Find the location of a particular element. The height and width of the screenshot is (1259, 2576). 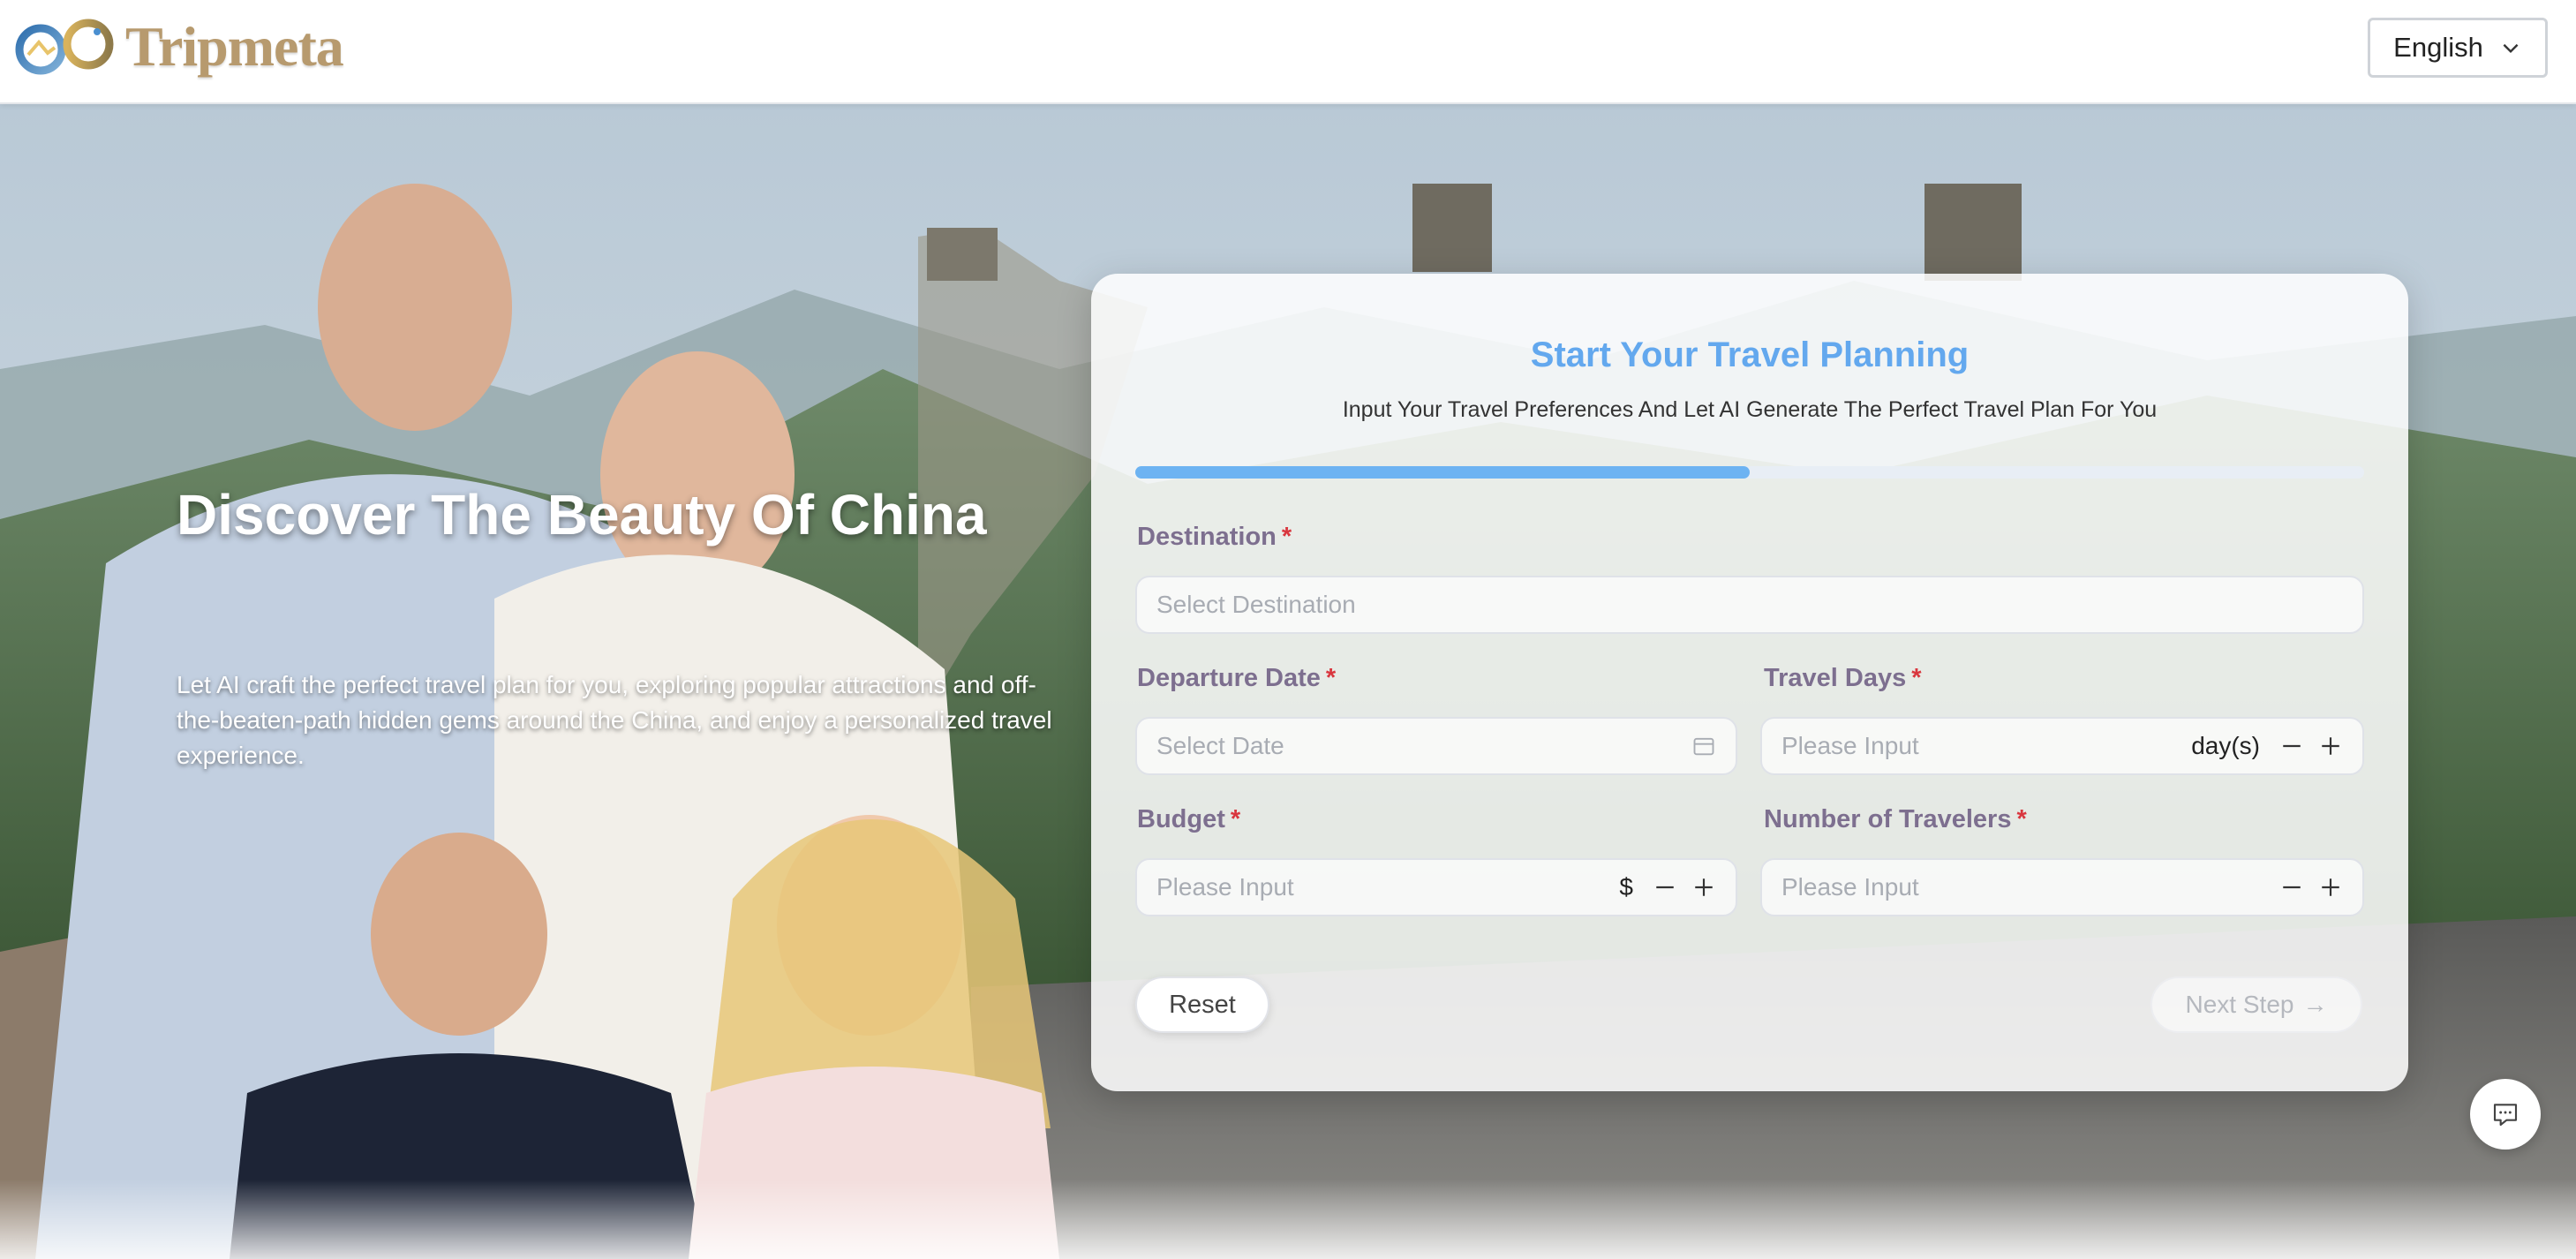

travelers-label: Number of Travelers * is located at coordinates (1896, 819).